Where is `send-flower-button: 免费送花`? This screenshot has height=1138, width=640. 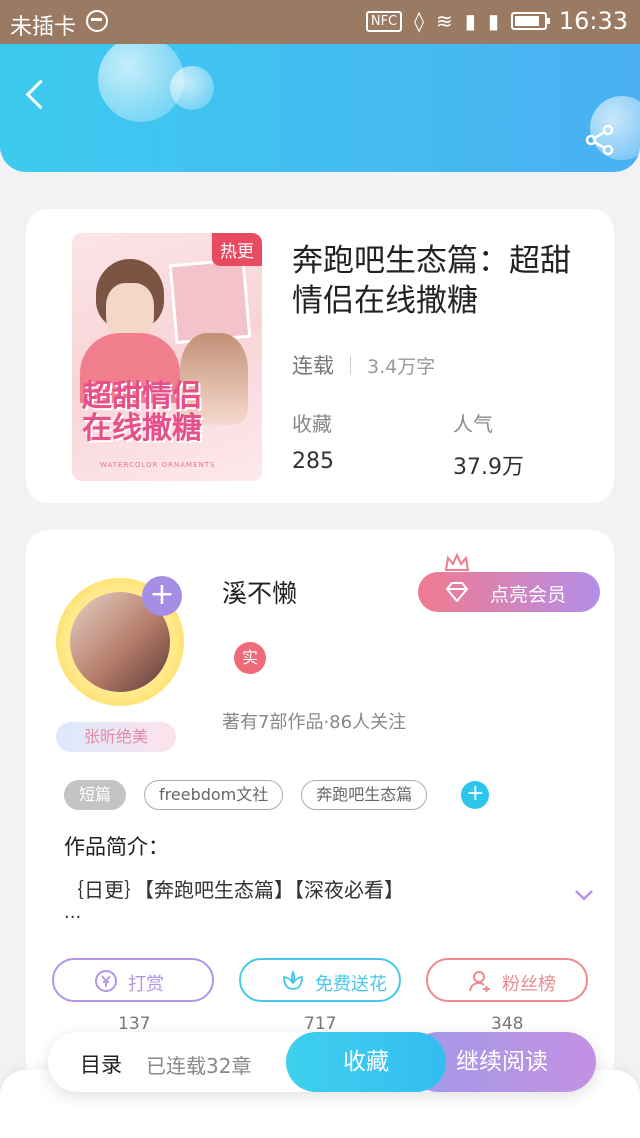
send-flower-button: 免费送花 is located at coordinates (320, 980).